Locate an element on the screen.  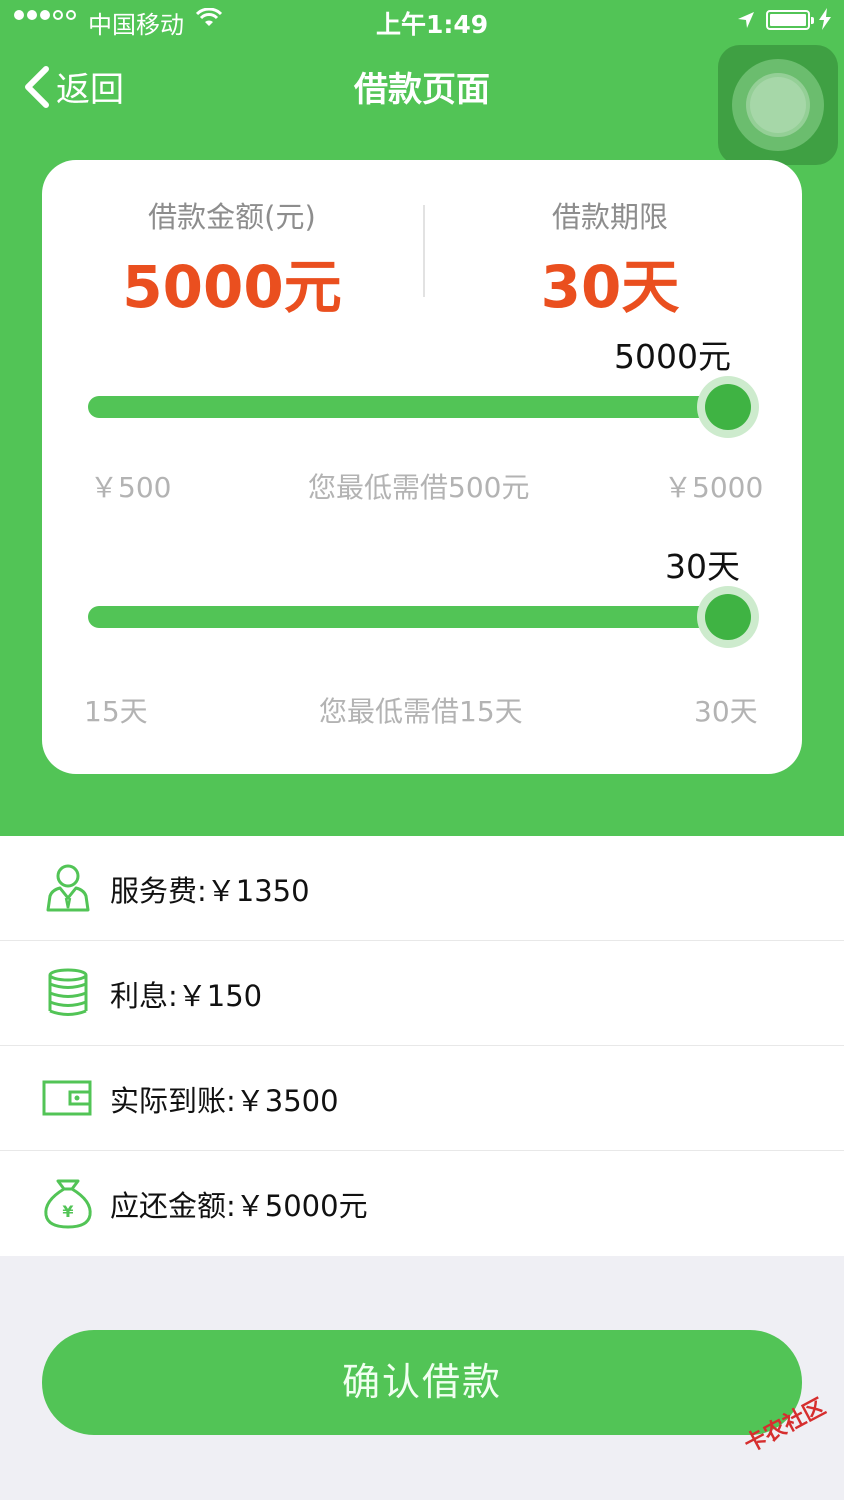
term-hint: 您最低需借15天 is located at coordinates (421, 711).